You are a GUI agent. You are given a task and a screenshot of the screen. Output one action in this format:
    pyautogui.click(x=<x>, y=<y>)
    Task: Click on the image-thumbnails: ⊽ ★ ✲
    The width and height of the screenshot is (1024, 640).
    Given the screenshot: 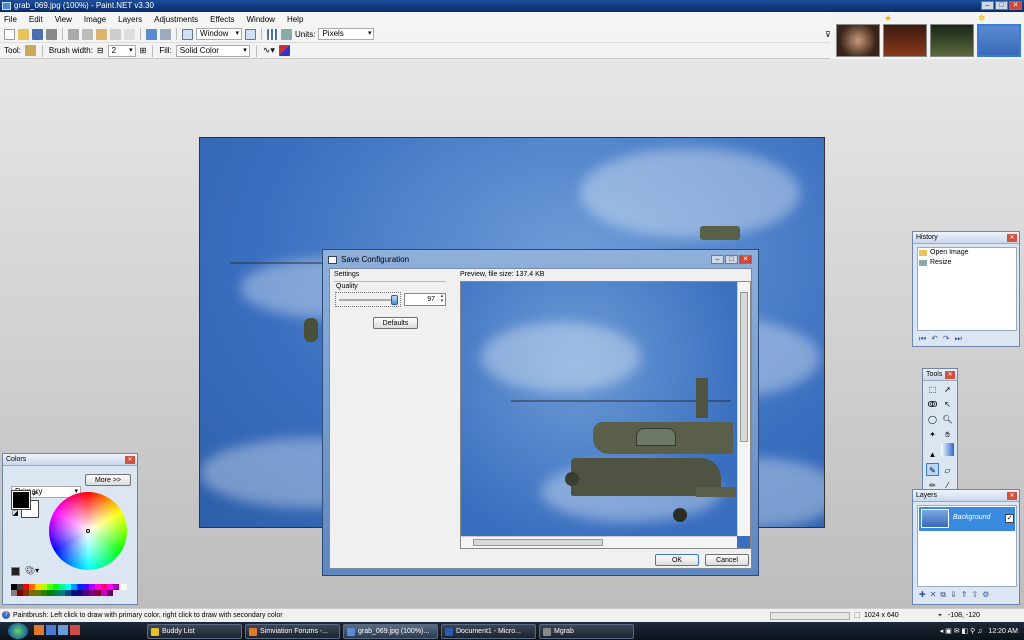 What is the action you would take?
    pyautogui.click(x=924, y=35)
    